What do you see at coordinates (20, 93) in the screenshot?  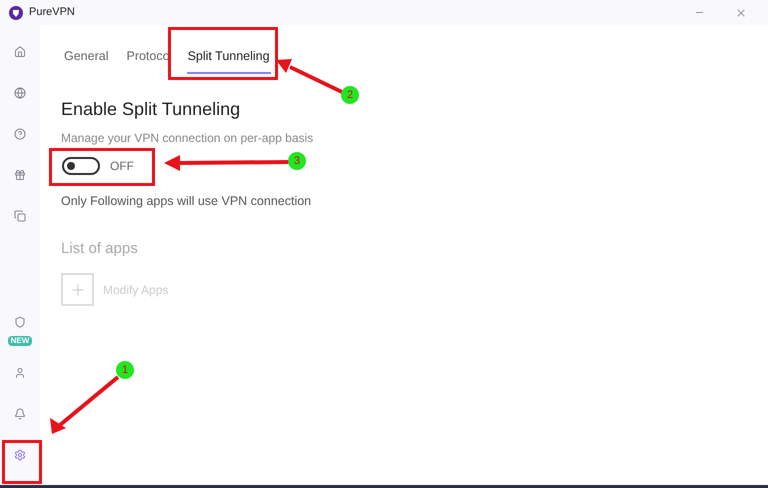 I see `globe-icon` at bounding box center [20, 93].